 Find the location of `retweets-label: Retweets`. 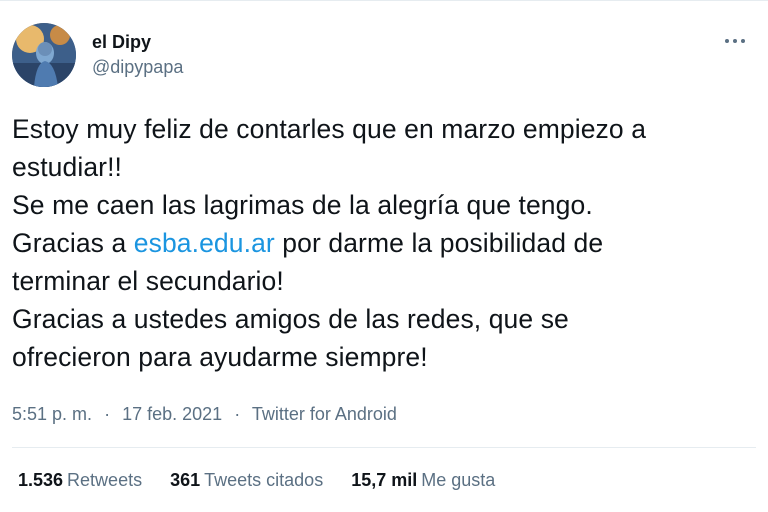

retweets-label: Retweets is located at coordinates (105, 480).